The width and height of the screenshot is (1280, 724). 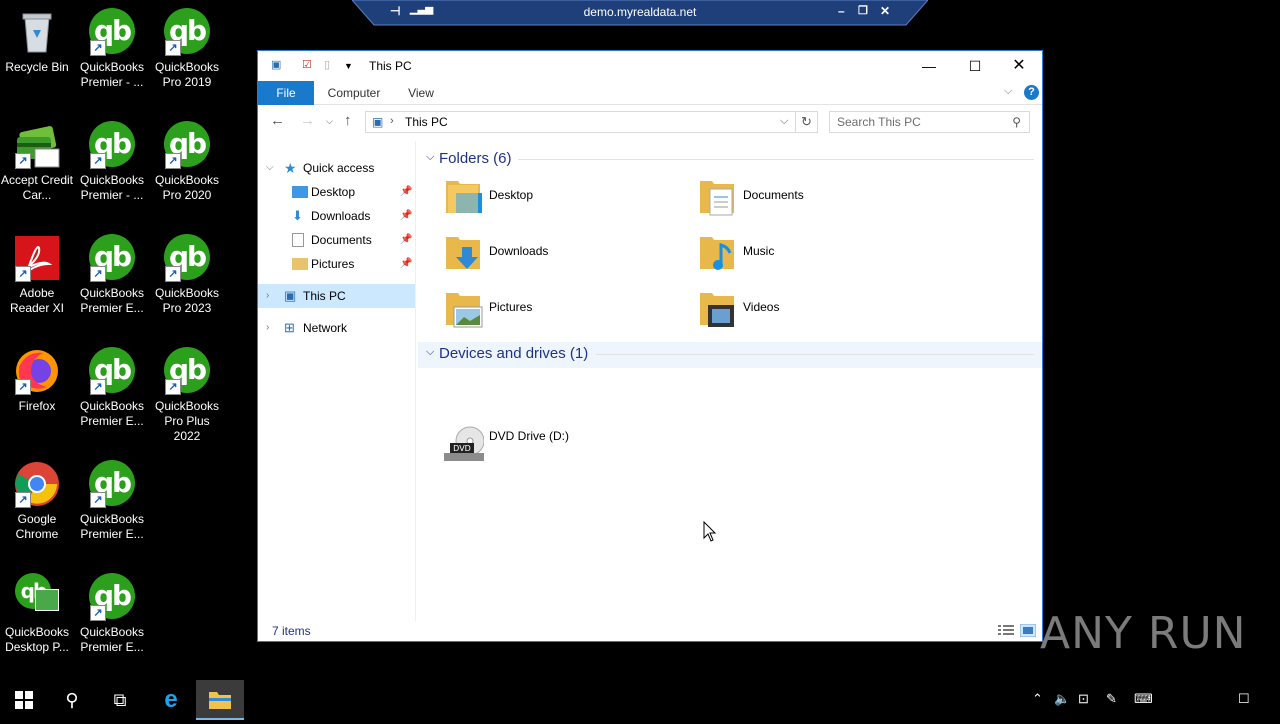 I want to click on svg-text: DVD, so click(x=462, y=448).